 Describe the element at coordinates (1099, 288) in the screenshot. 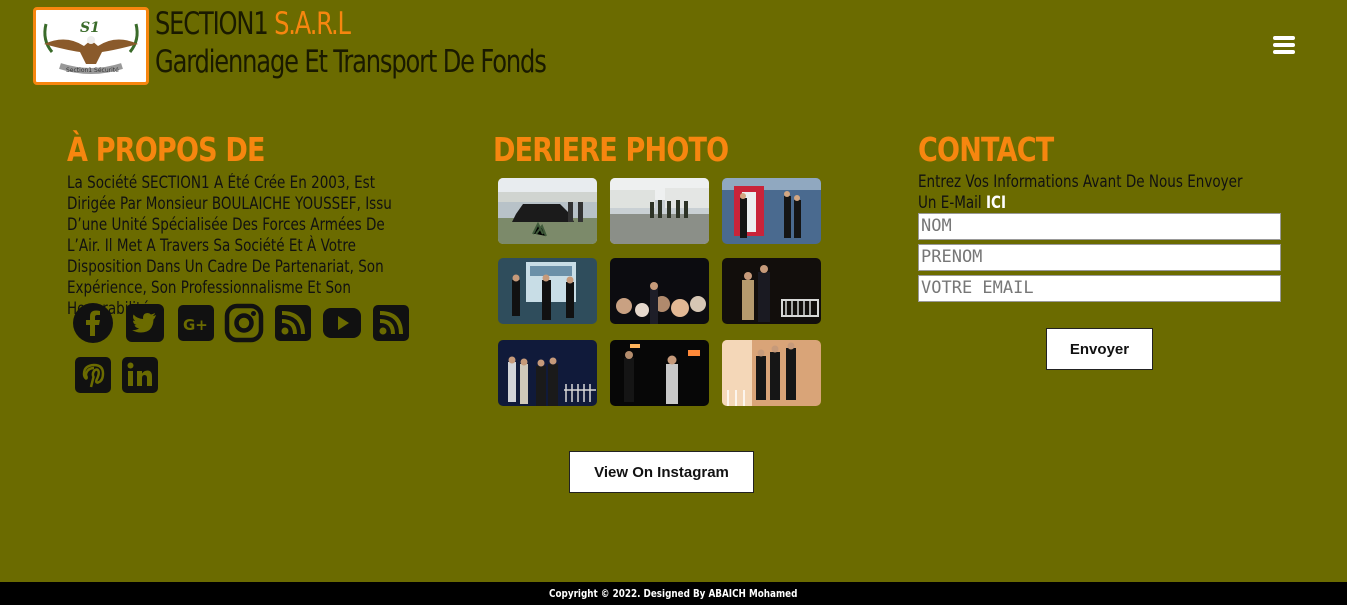

I see `email-field` at that location.